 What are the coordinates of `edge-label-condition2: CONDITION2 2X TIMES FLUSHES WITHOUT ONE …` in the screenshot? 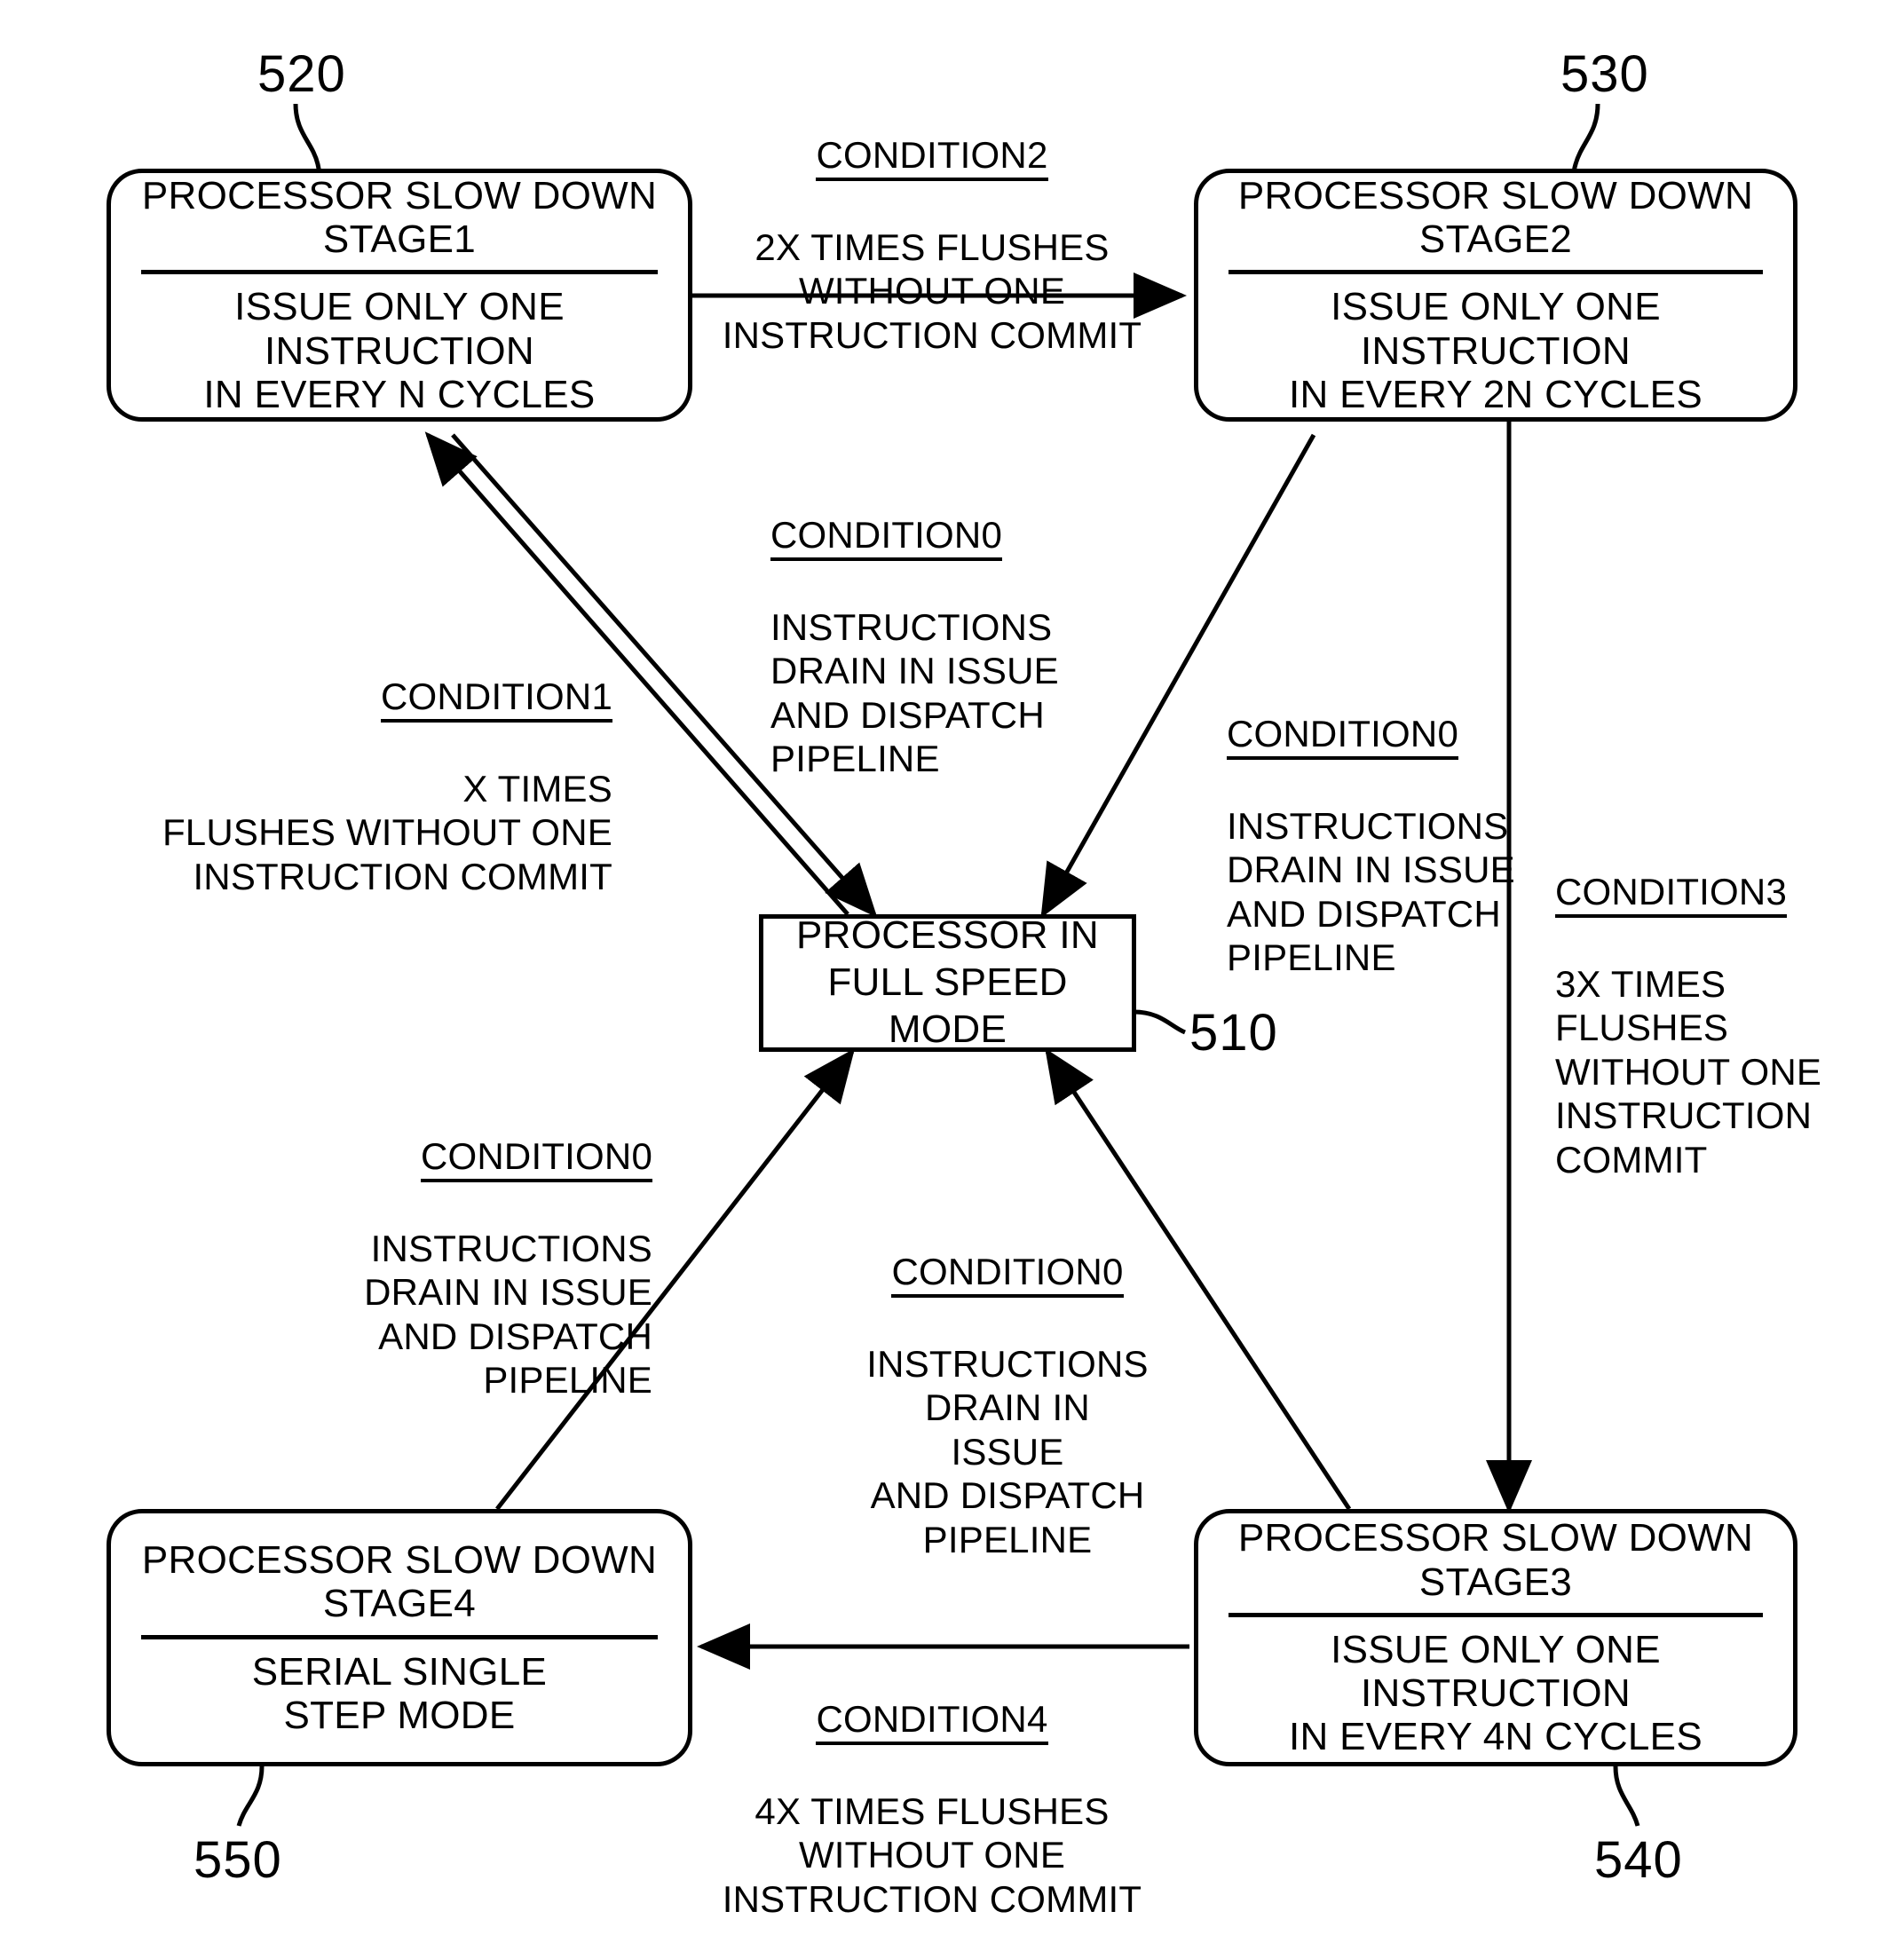 It's located at (932, 223).